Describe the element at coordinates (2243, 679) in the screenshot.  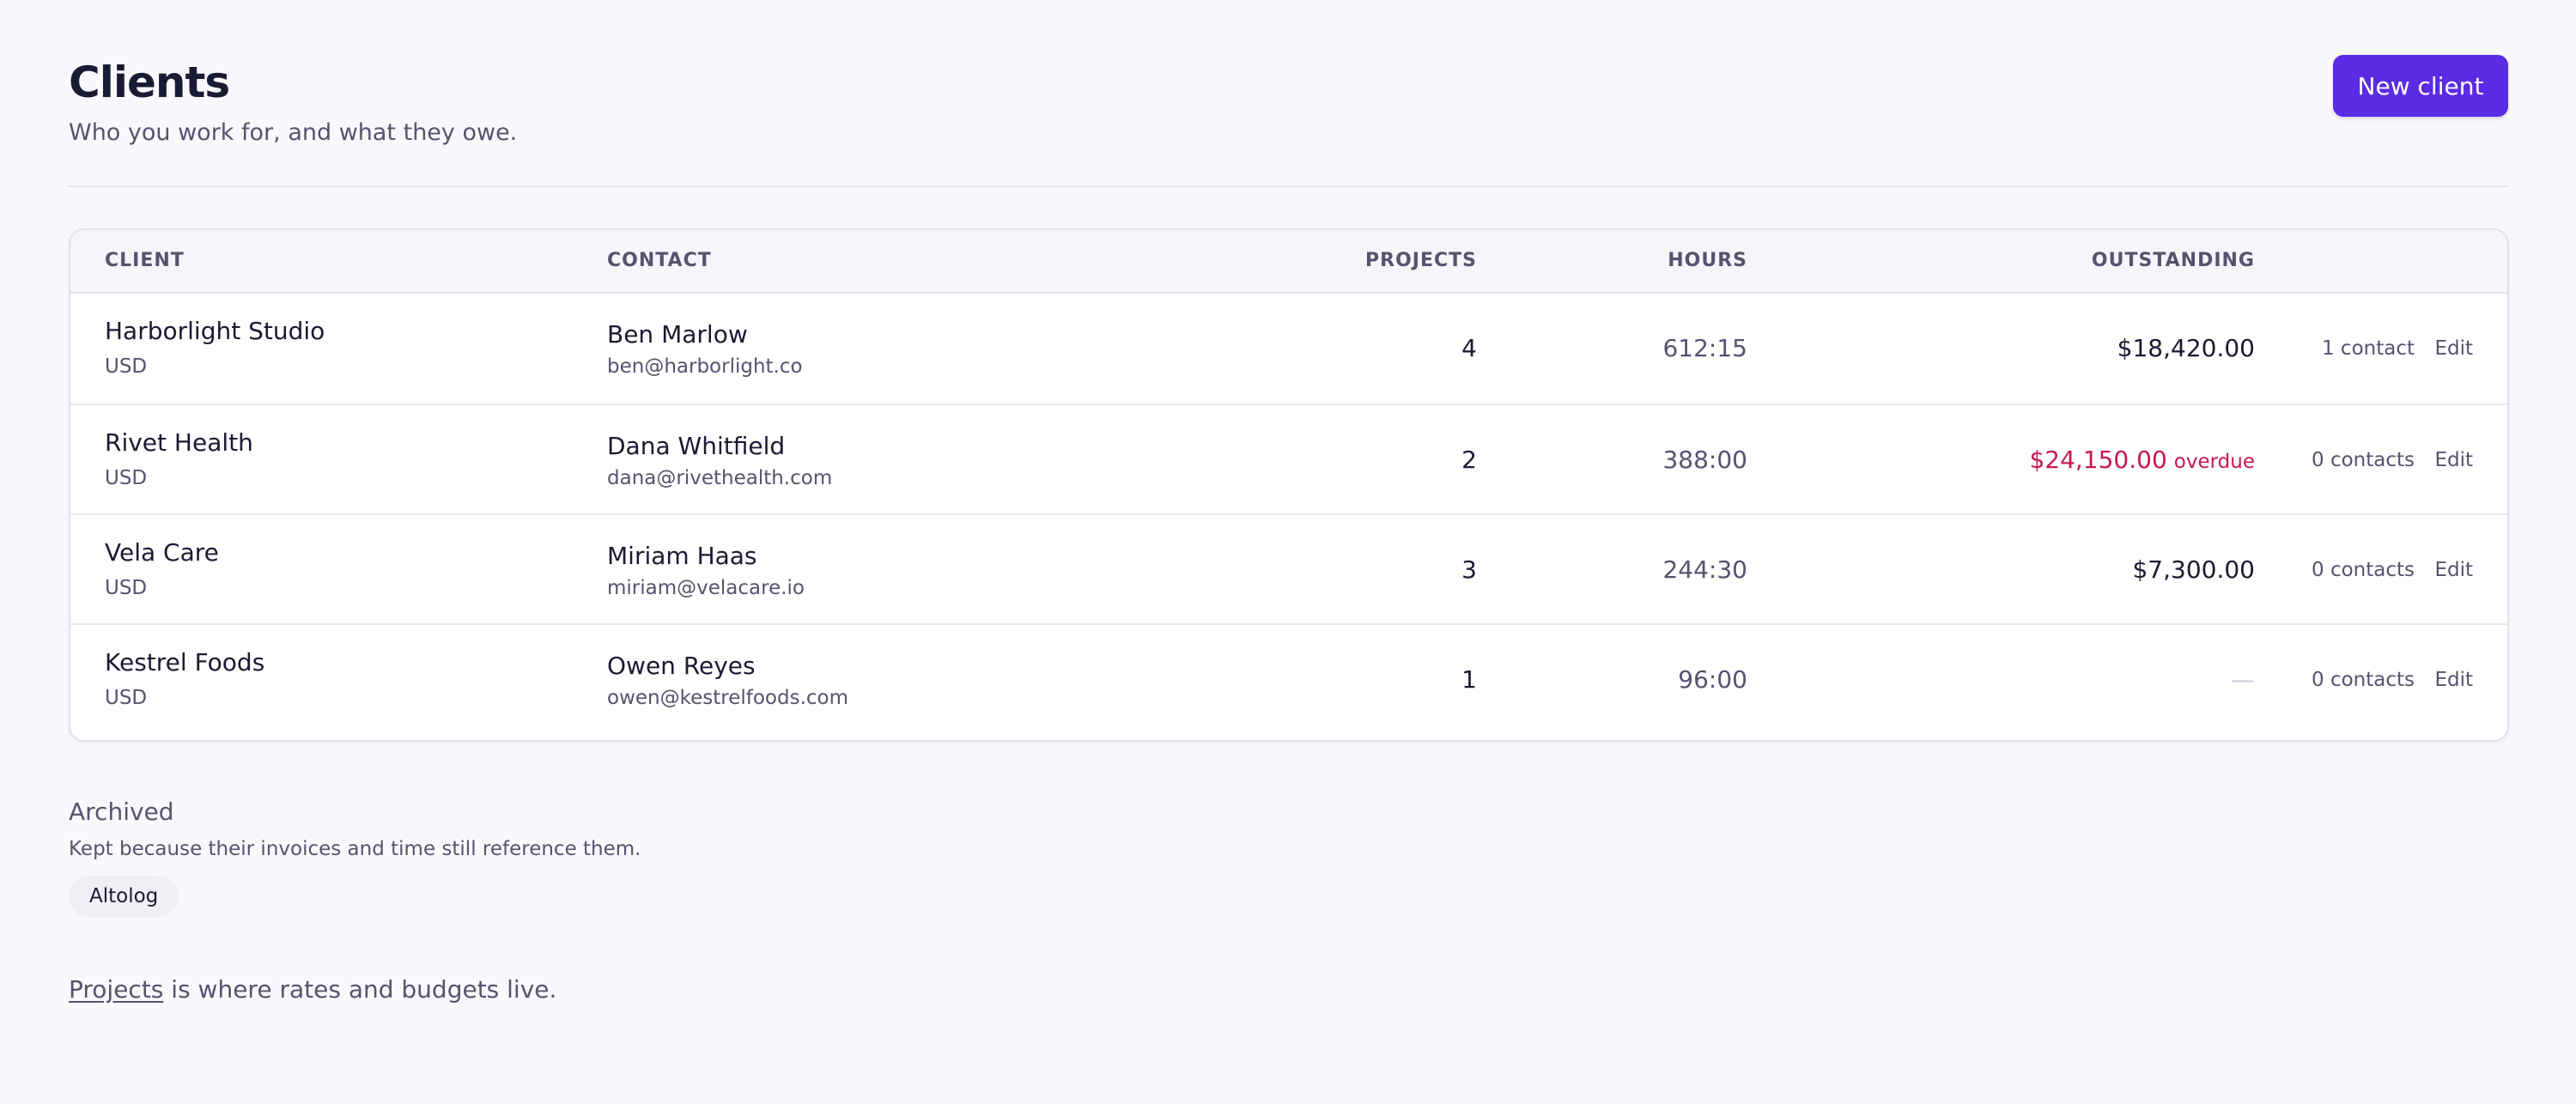
I see `outstanding-amount: —` at that location.